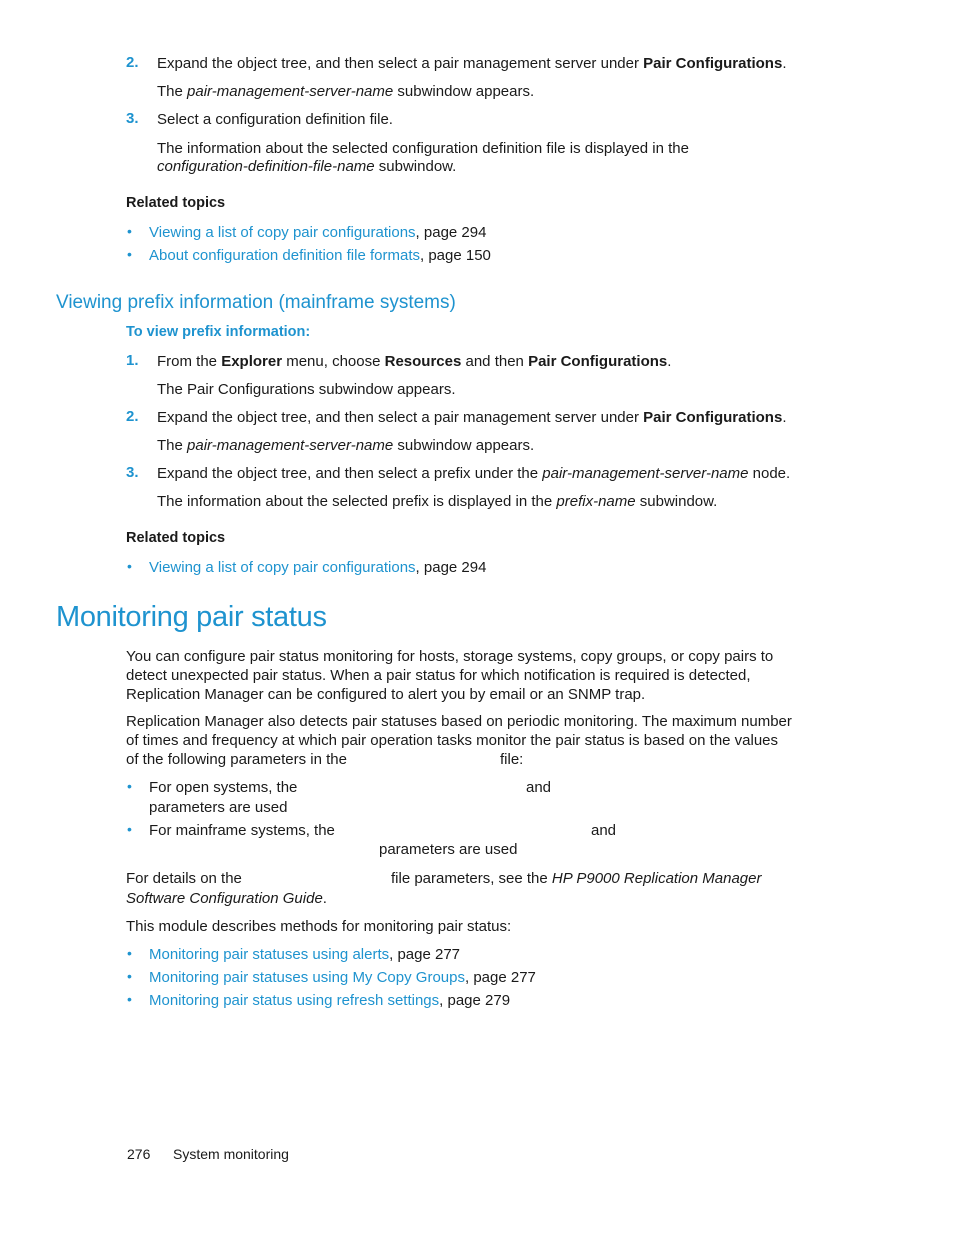  I want to click on procedure-heading: To view prefix information:, so click(218, 332).